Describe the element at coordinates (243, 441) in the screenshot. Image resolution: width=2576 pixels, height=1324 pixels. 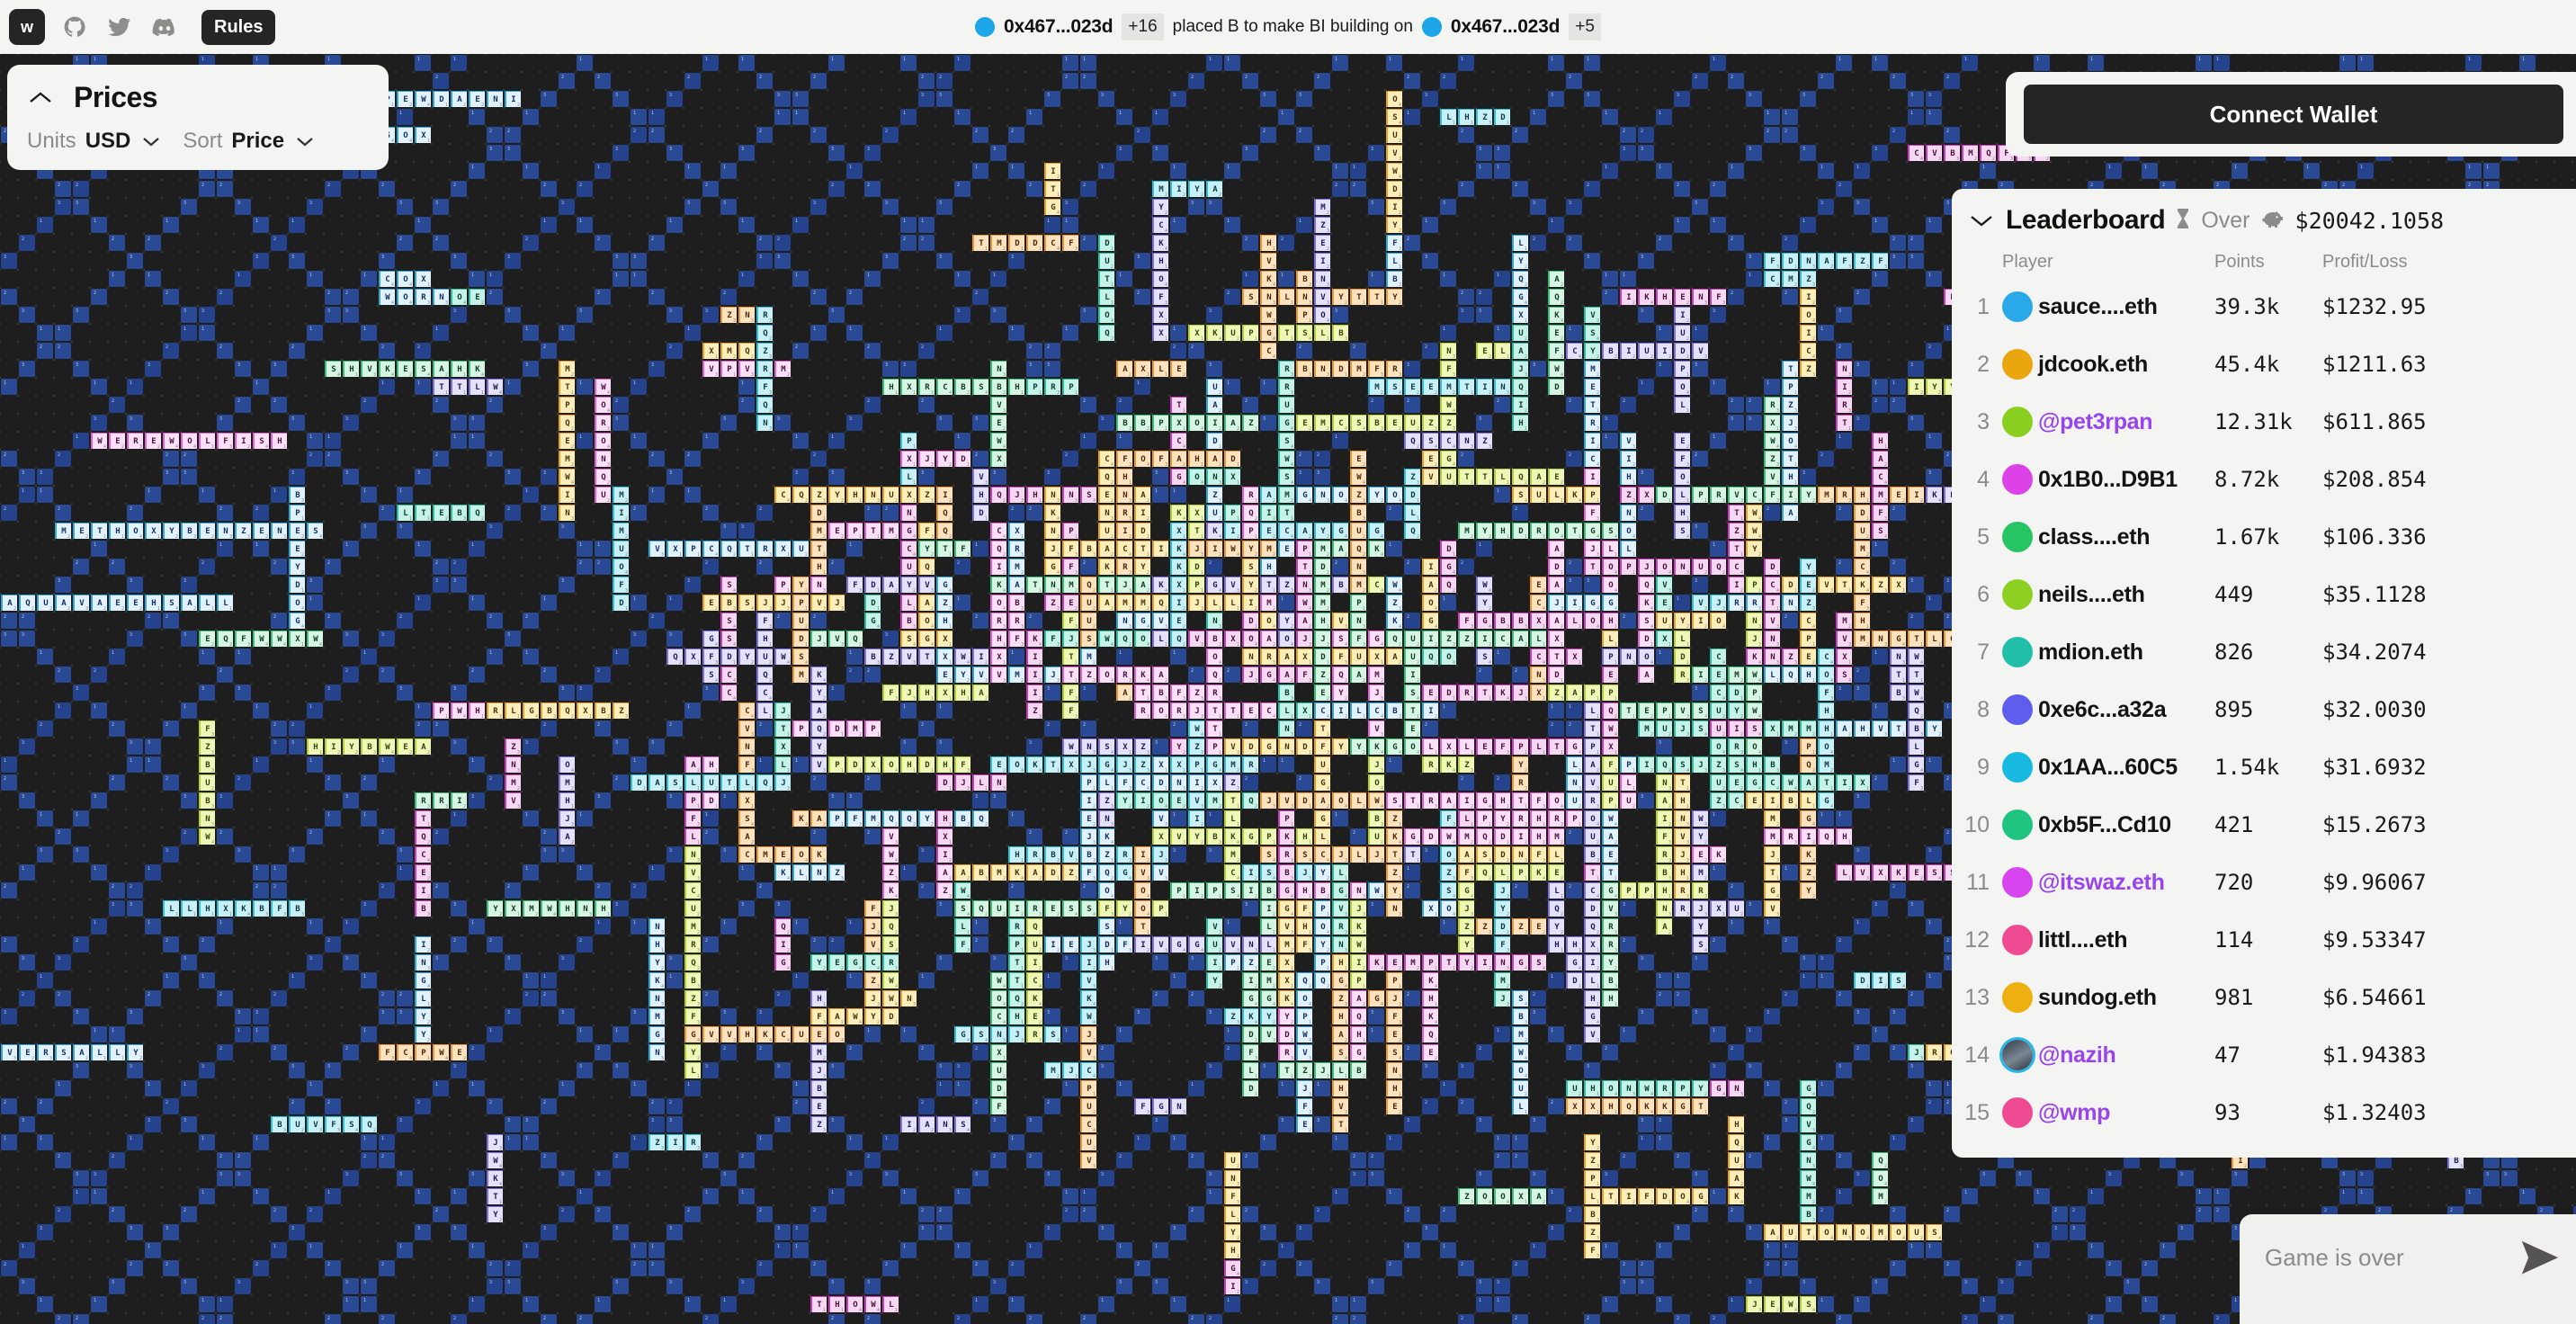
I see `letter-tile: I2` at that location.